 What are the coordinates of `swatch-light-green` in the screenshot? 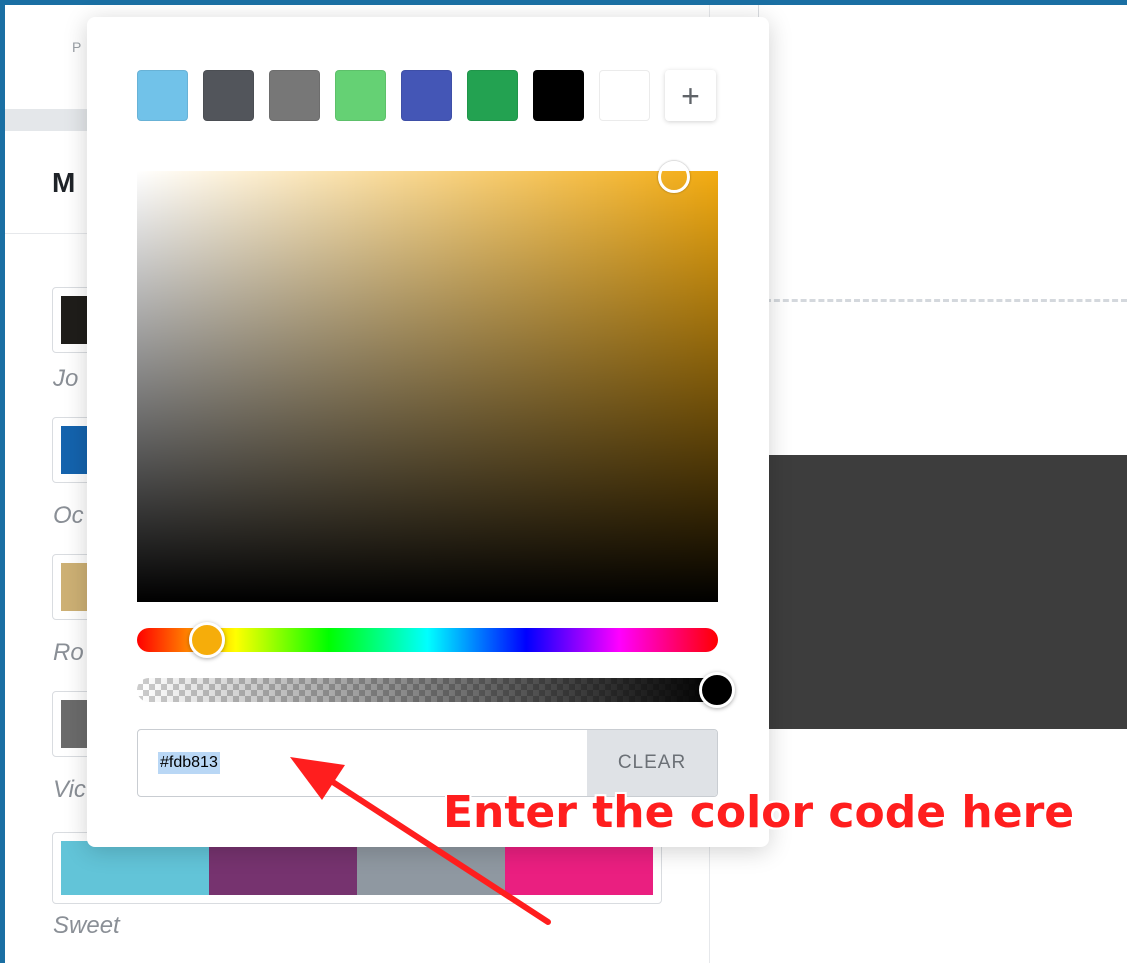 It's located at (360, 95).